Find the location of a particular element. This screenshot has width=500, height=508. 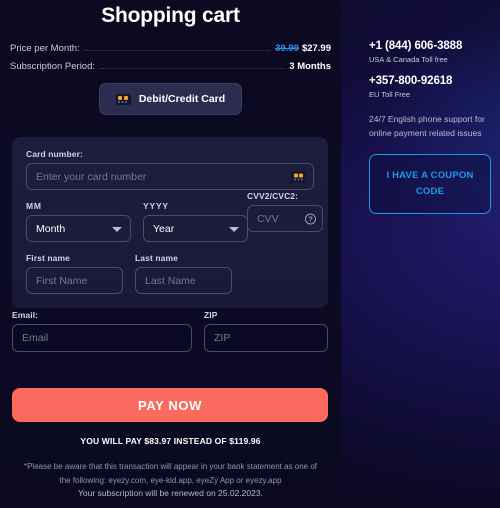

summary-value-period: 3 Months is located at coordinates (310, 66).